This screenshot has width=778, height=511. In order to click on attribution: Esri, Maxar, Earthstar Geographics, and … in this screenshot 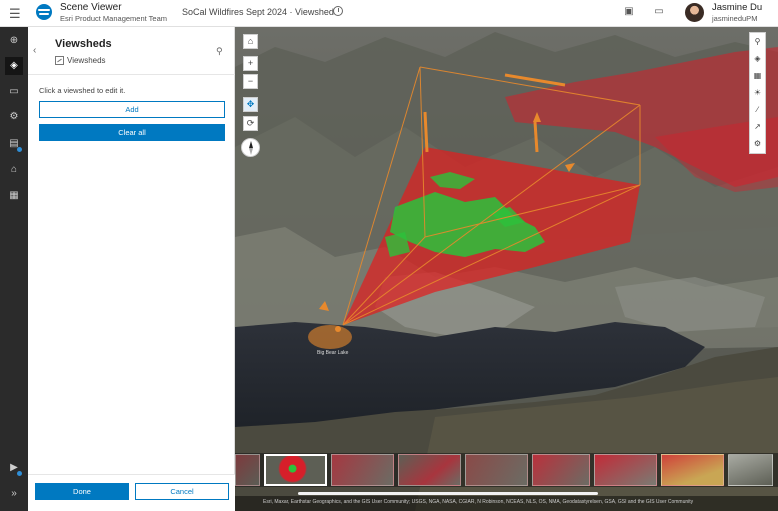, I will do `click(478, 502)`.